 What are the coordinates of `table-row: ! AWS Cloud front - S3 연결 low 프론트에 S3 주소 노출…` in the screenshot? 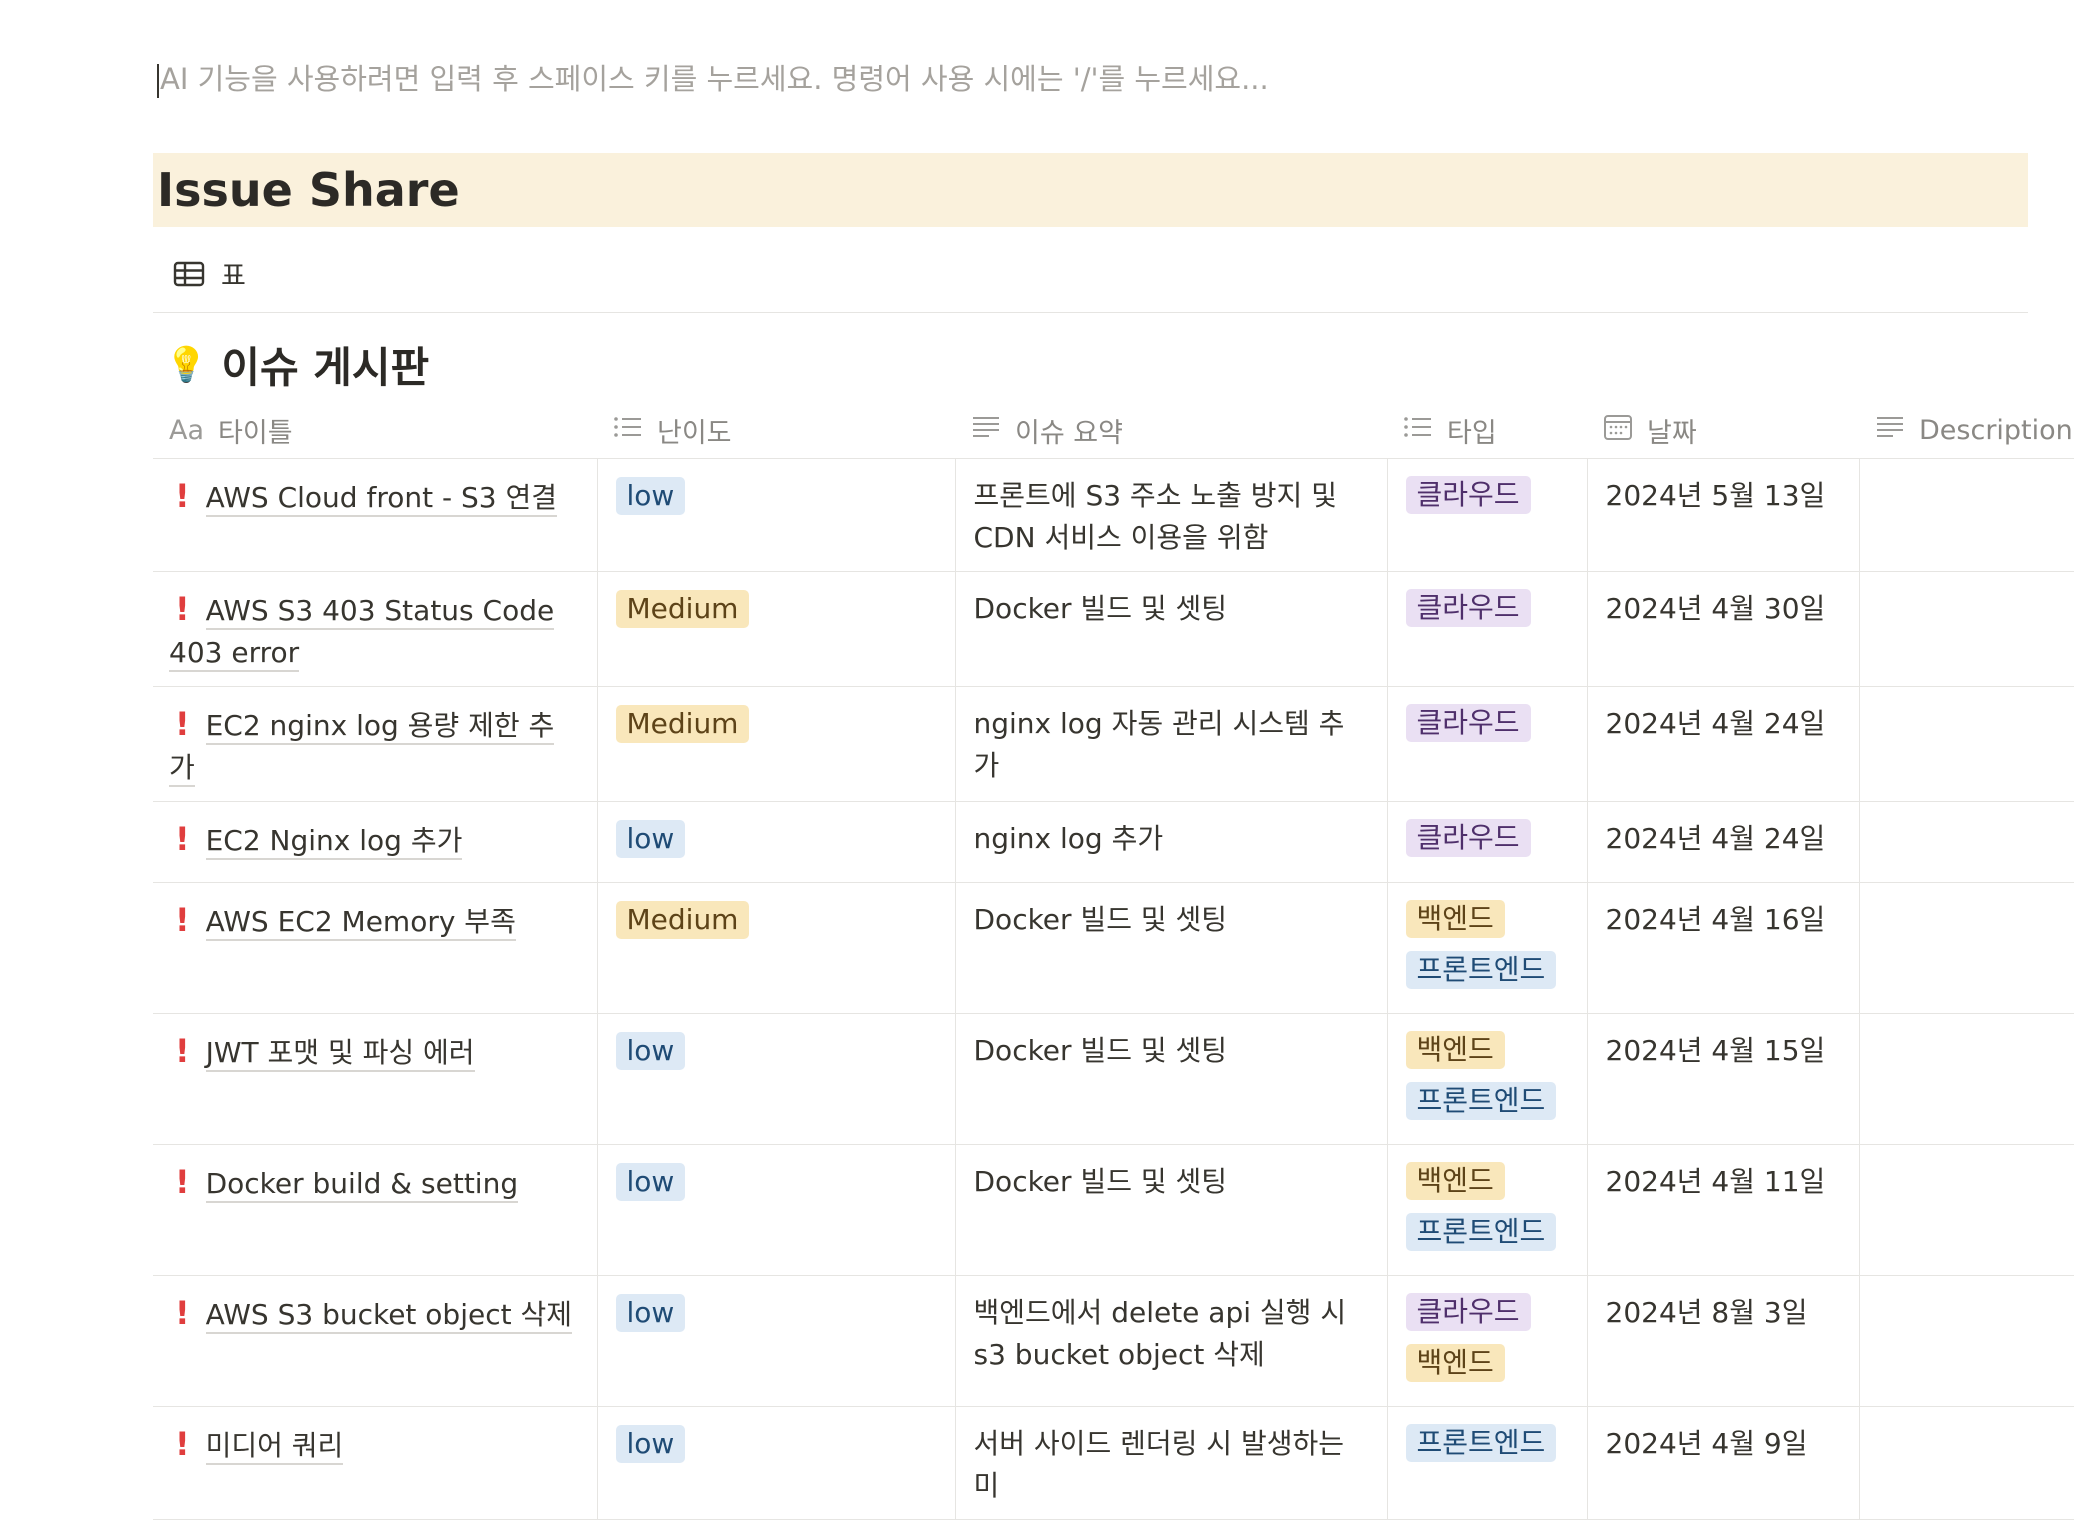 It's located at (1113, 515).